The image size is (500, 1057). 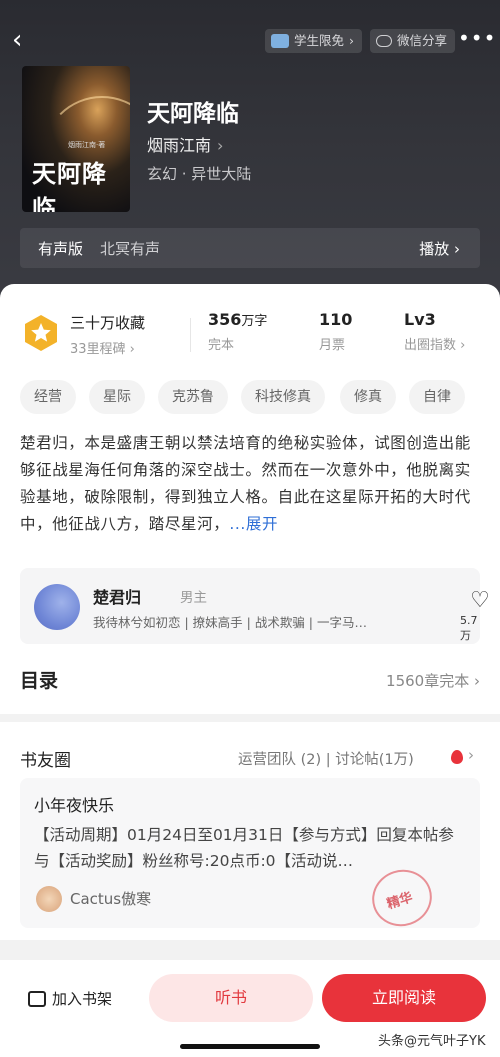 What do you see at coordinates (37, 998) in the screenshot?
I see `bookshelf-plus-icon` at bounding box center [37, 998].